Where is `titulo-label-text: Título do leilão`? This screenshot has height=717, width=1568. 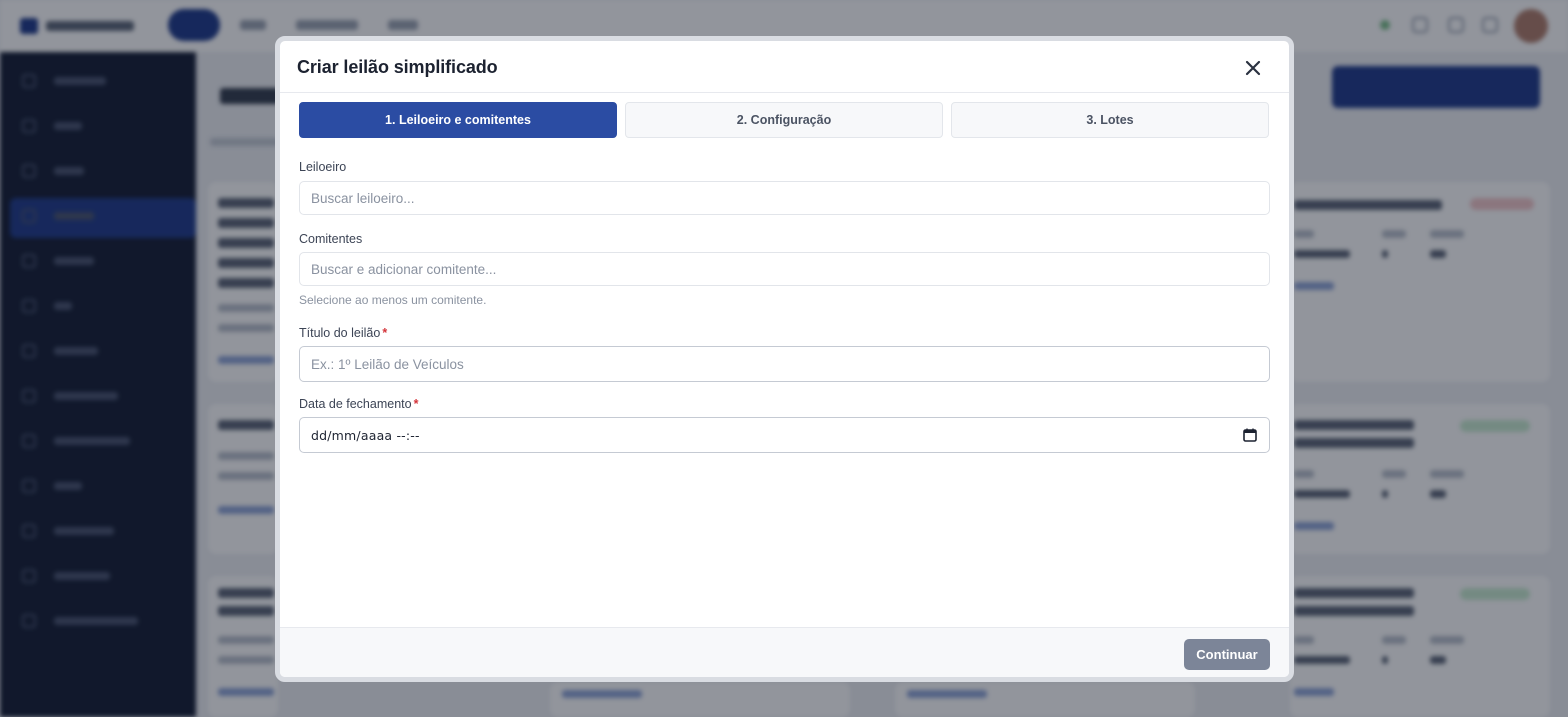
titulo-label-text: Título do leilão is located at coordinates (340, 333).